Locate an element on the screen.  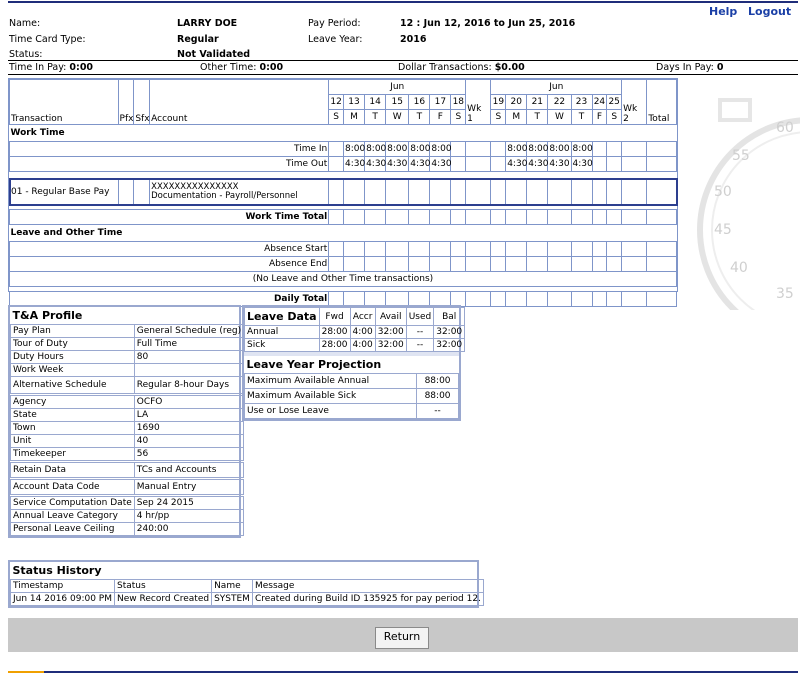
transaction-code: 01 - Regular Base Pay is located at coordinates (64, 191).